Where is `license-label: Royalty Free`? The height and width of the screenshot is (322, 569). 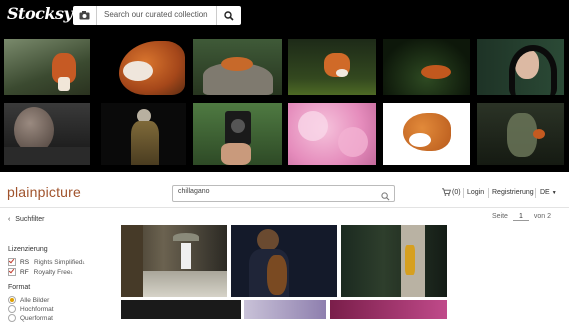
license-label: Royalty Free is located at coordinates (52, 272).